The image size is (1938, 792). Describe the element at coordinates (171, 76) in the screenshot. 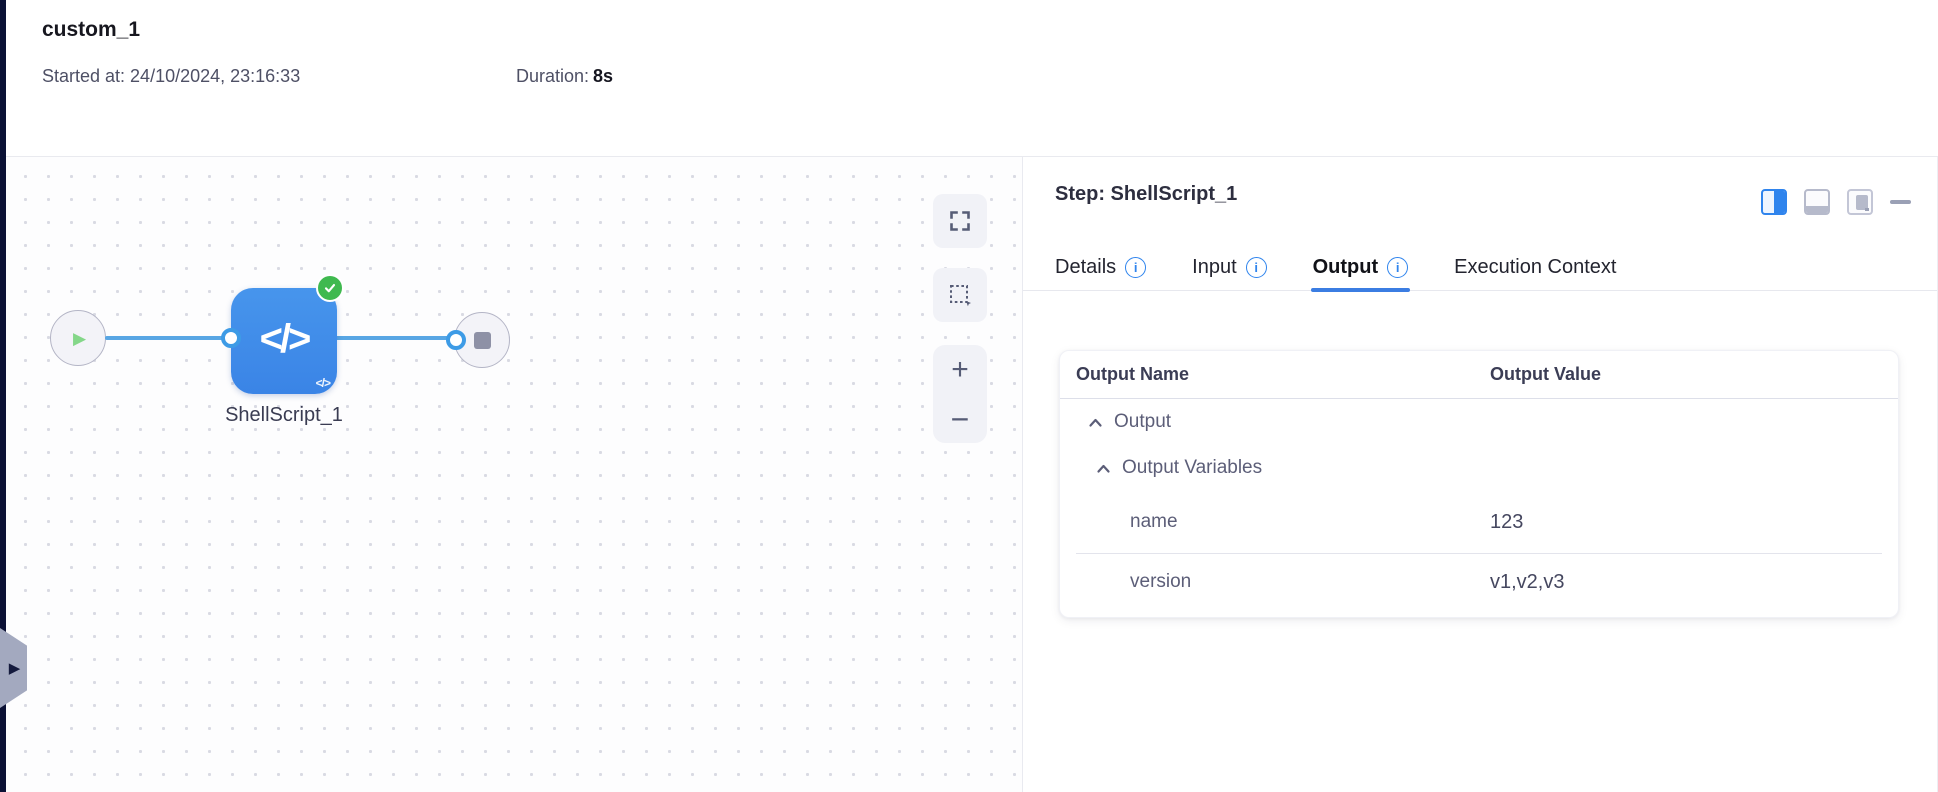

I see `started-at-text: Started at: 24/10/2024, 23:16:33` at that location.